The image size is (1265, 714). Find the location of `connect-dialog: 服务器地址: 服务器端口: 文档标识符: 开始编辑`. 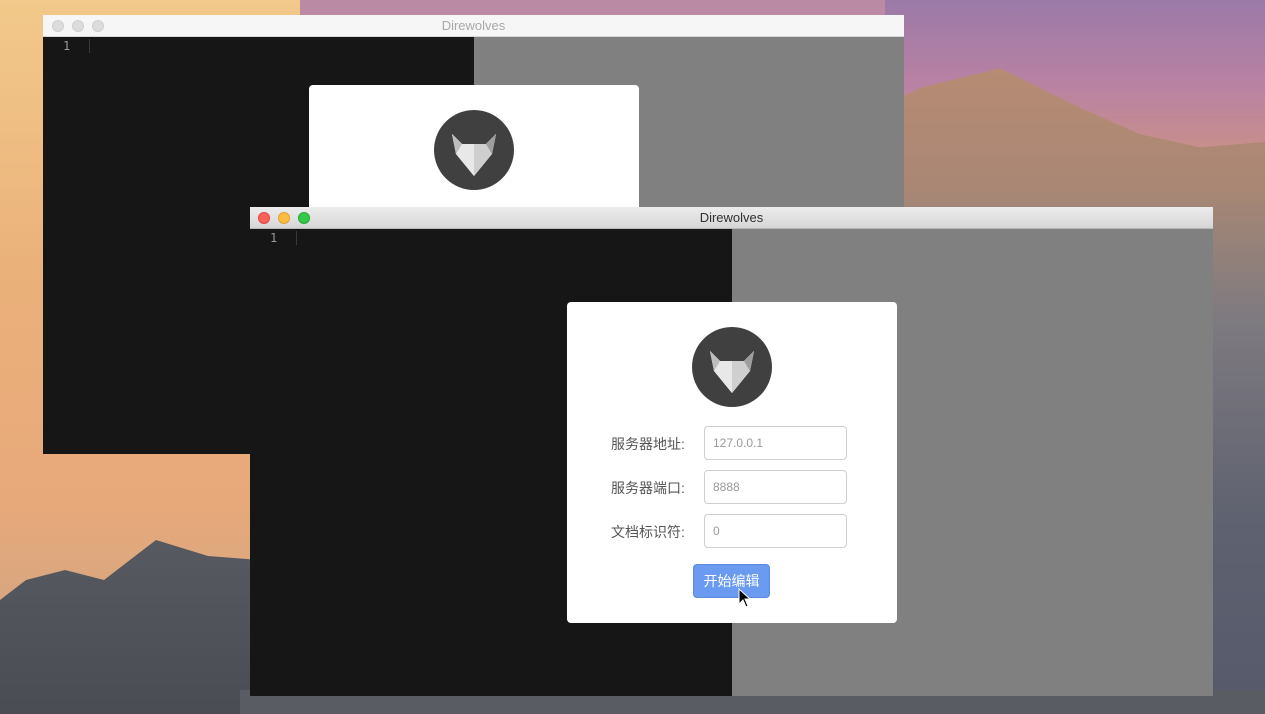

connect-dialog: 服务器地址: 服务器端口: 文档标识符: 开始编辑 is located at coordinates (732, 462).